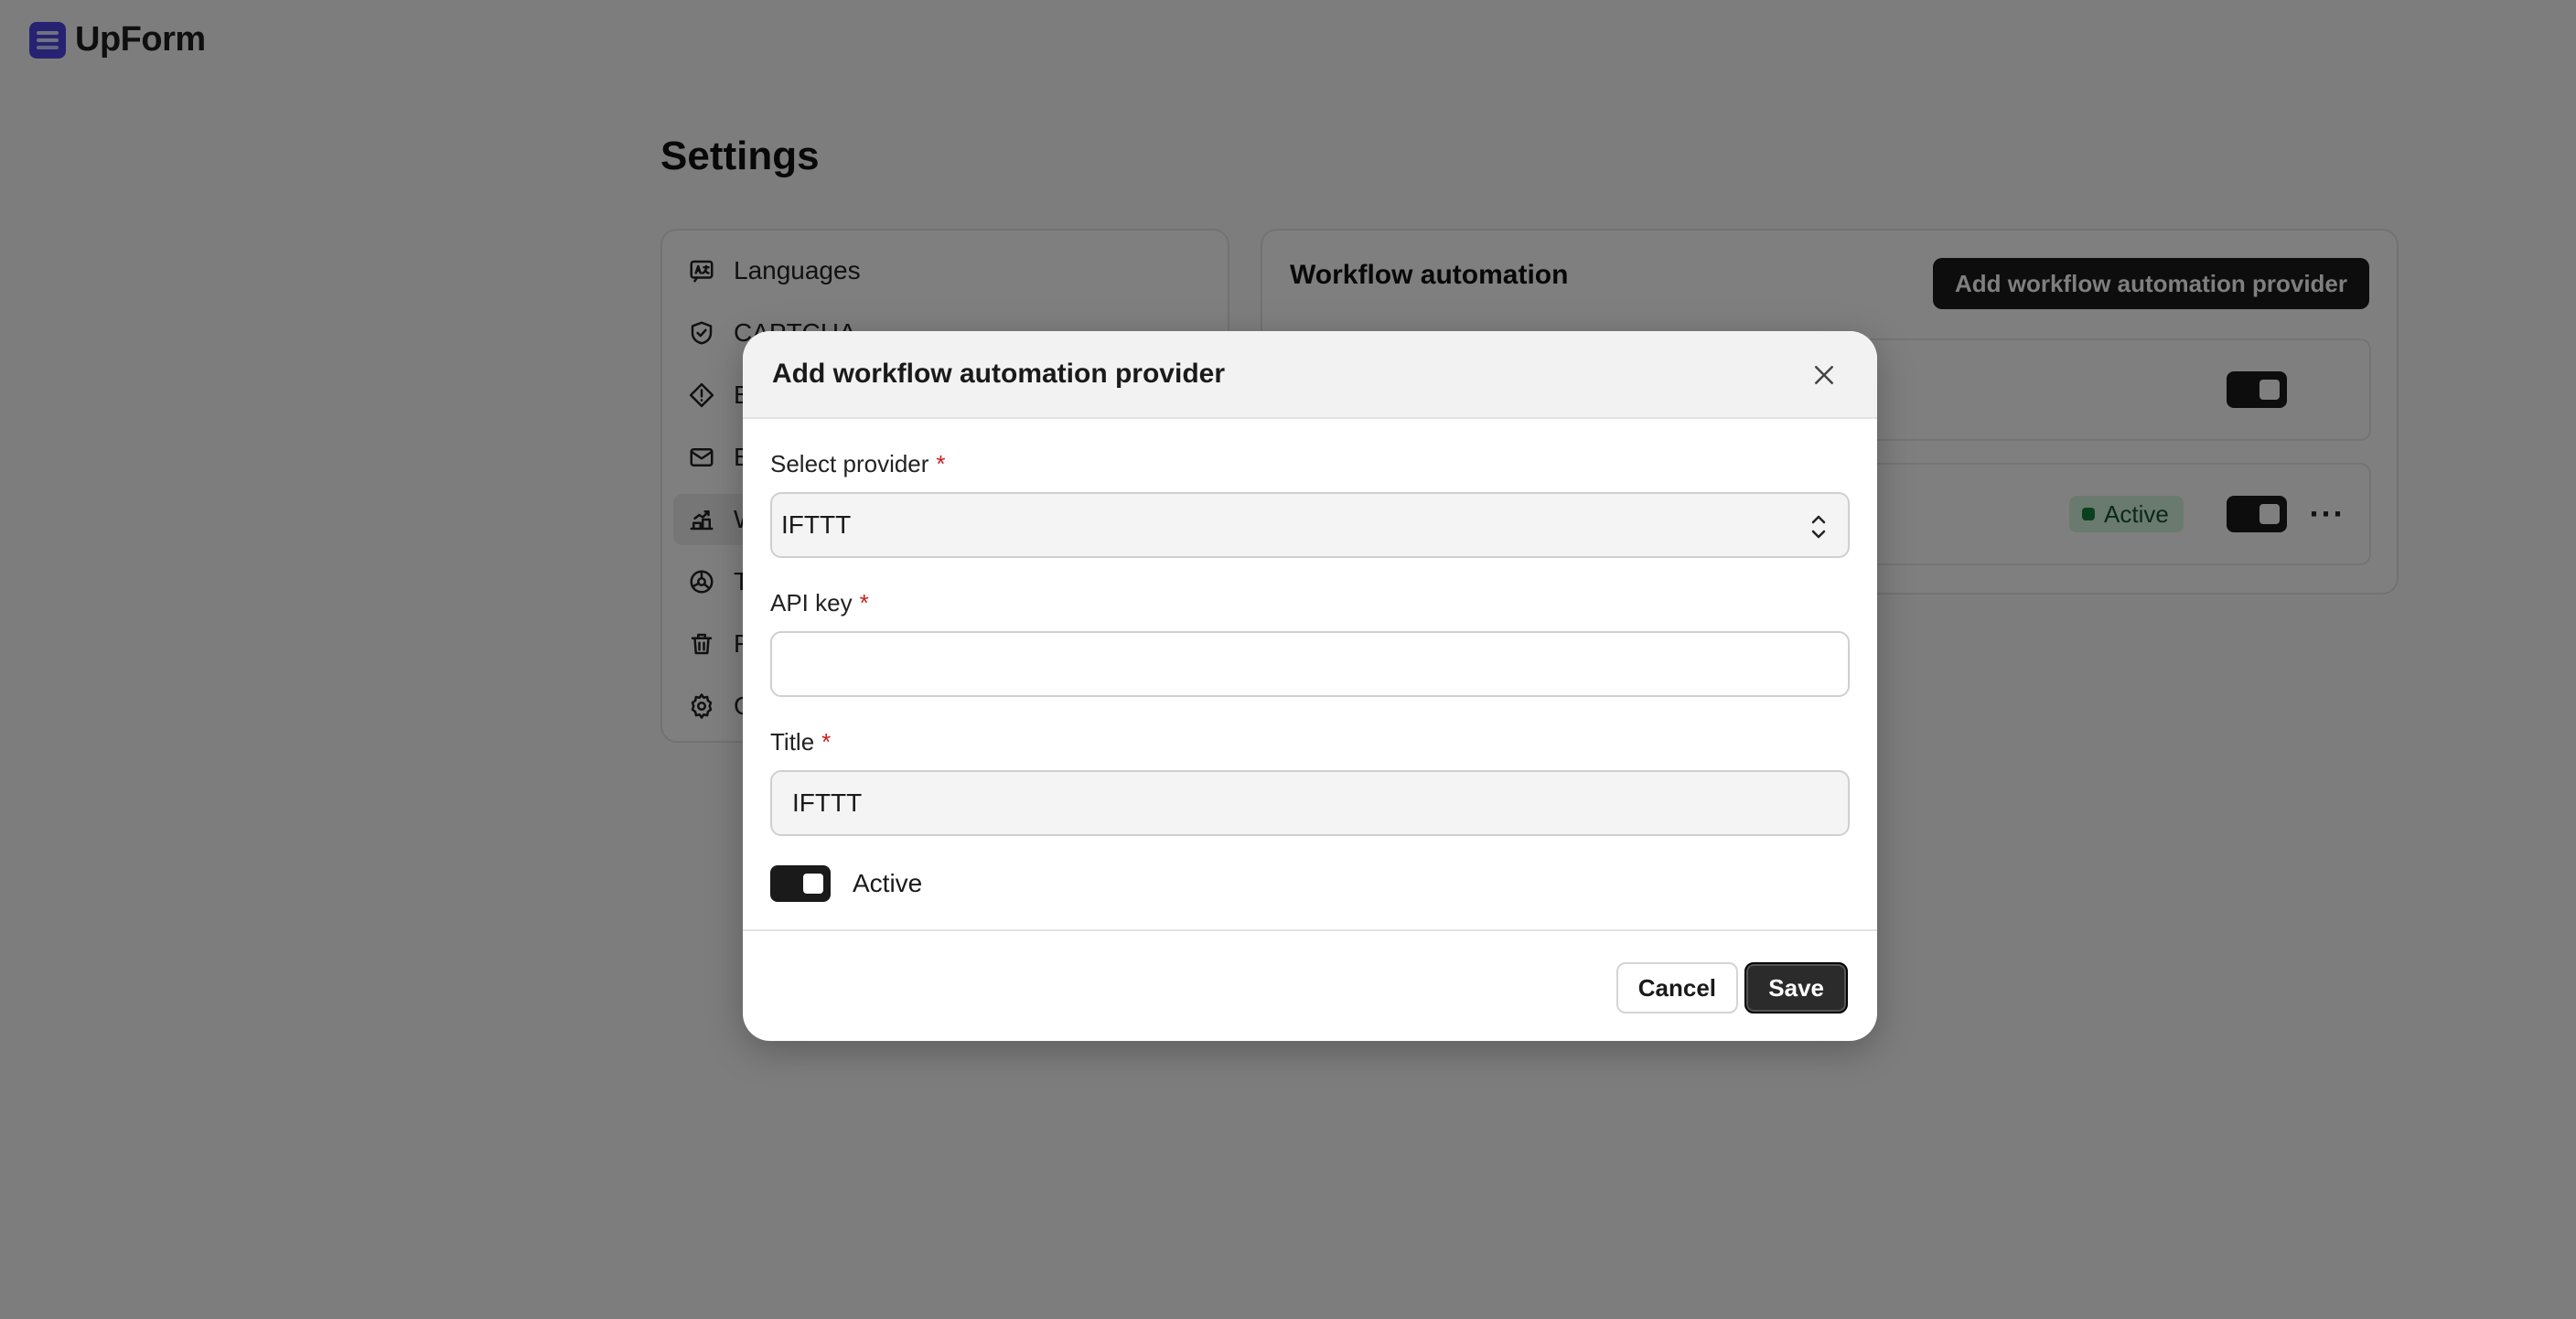 Image resolution: width=2576 pixels, height=1319 pixels. What do you see at coordinates (888, 883) in the screenshot?
I see `active-toggle-label: Active` at bounding box center [888, 883].